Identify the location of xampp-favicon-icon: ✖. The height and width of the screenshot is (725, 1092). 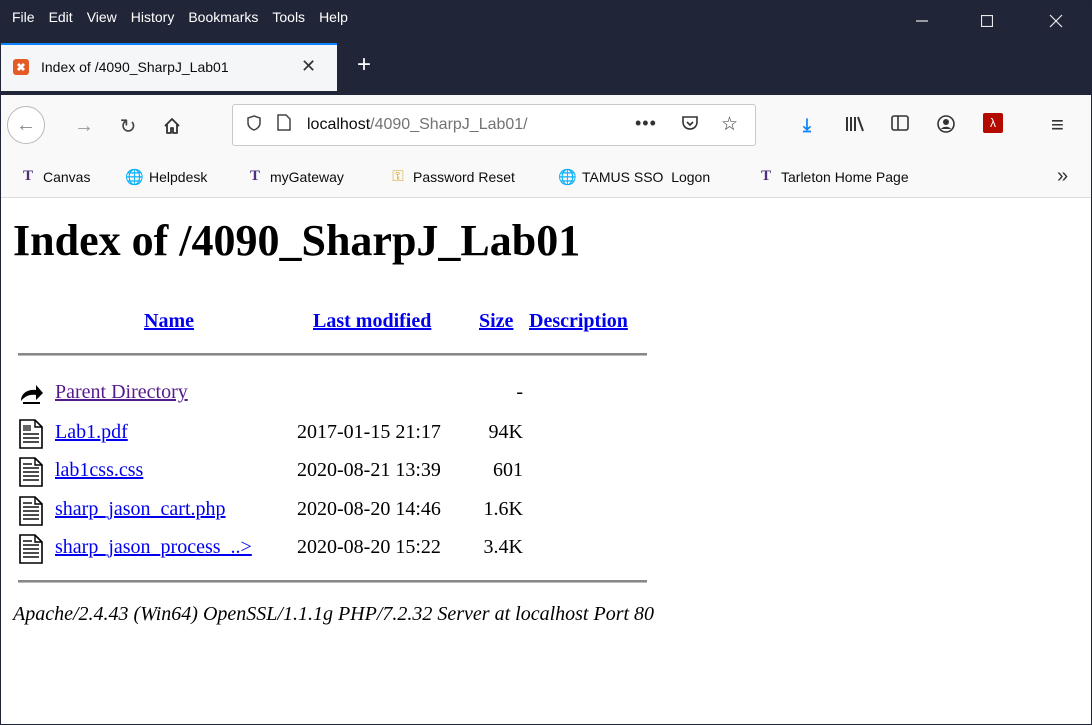
(21, 67).